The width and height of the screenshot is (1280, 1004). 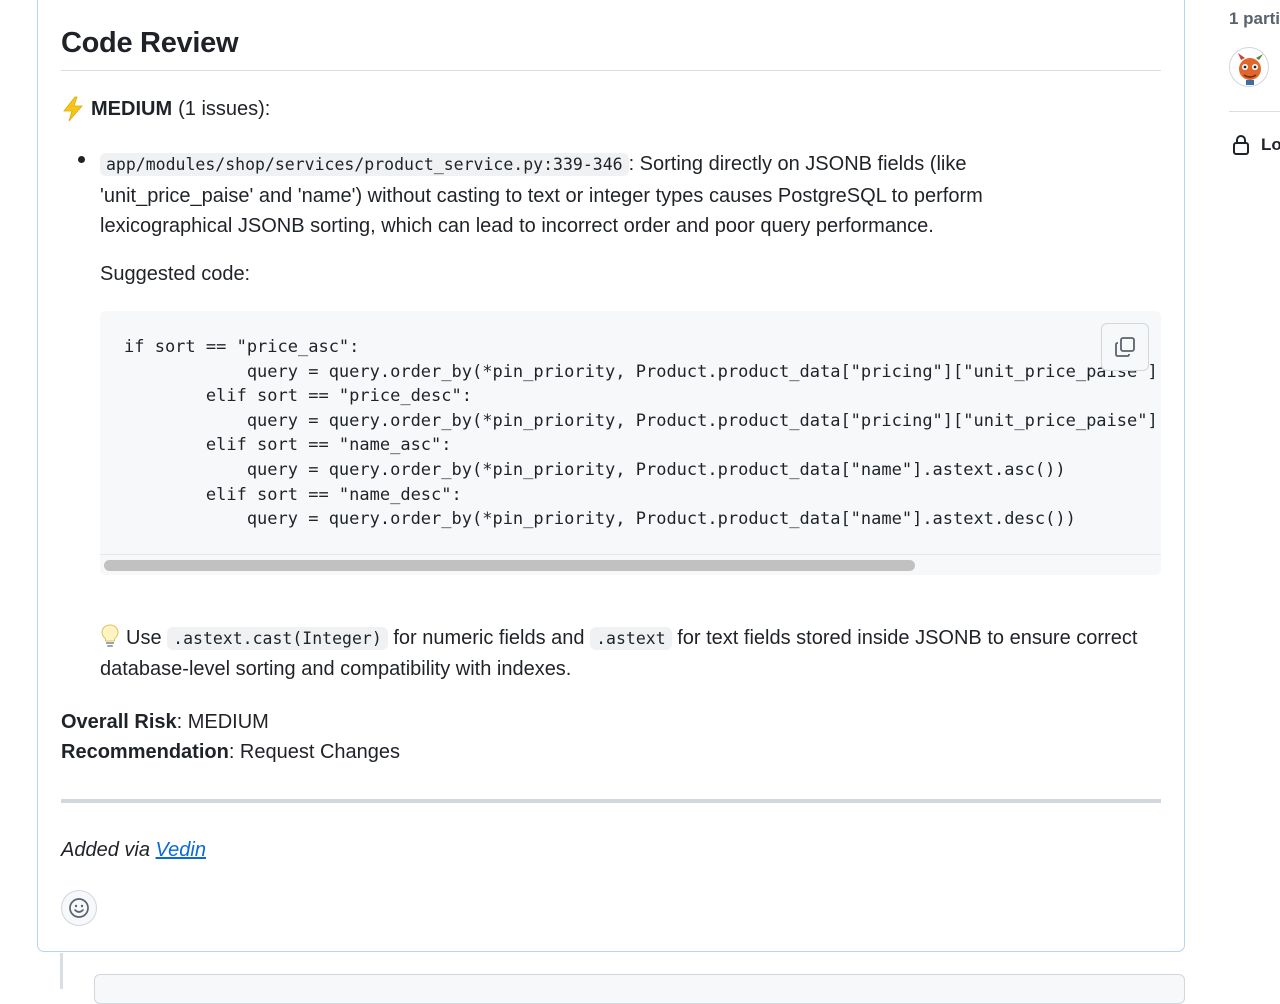 I want to click on recommendation-value: : Request Changes, so click(x=314, y=752).